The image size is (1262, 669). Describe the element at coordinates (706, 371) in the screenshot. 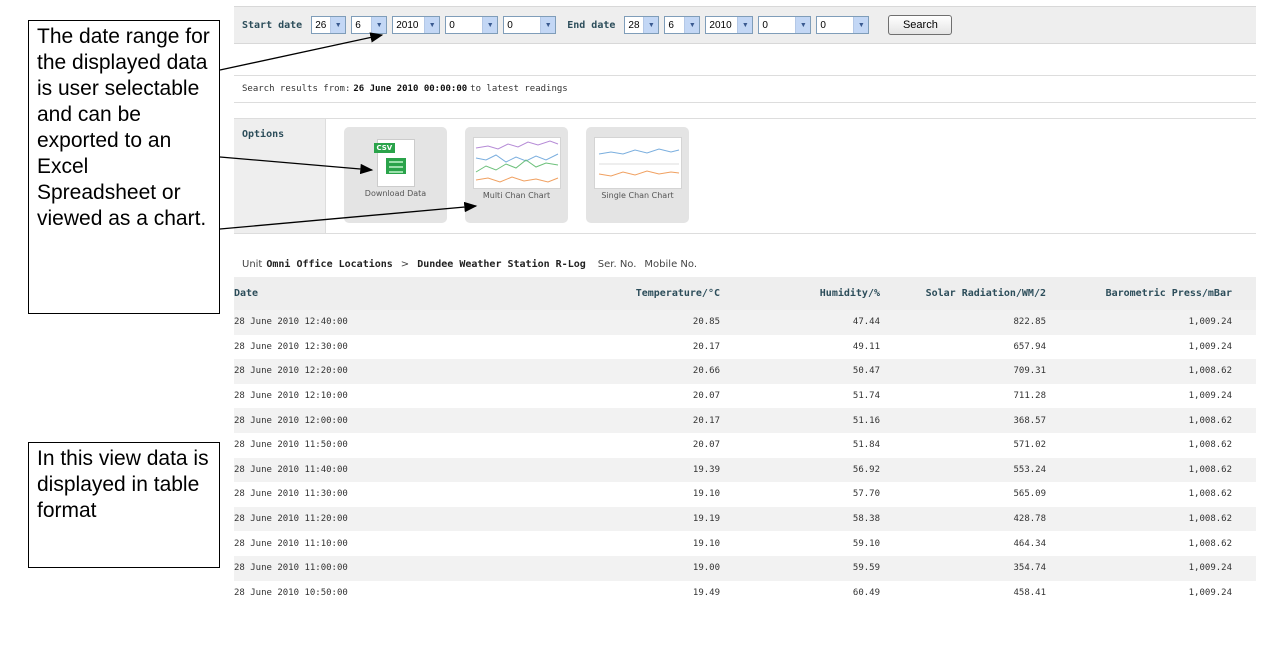

I see `cell-temperature: 20.66` at that location.